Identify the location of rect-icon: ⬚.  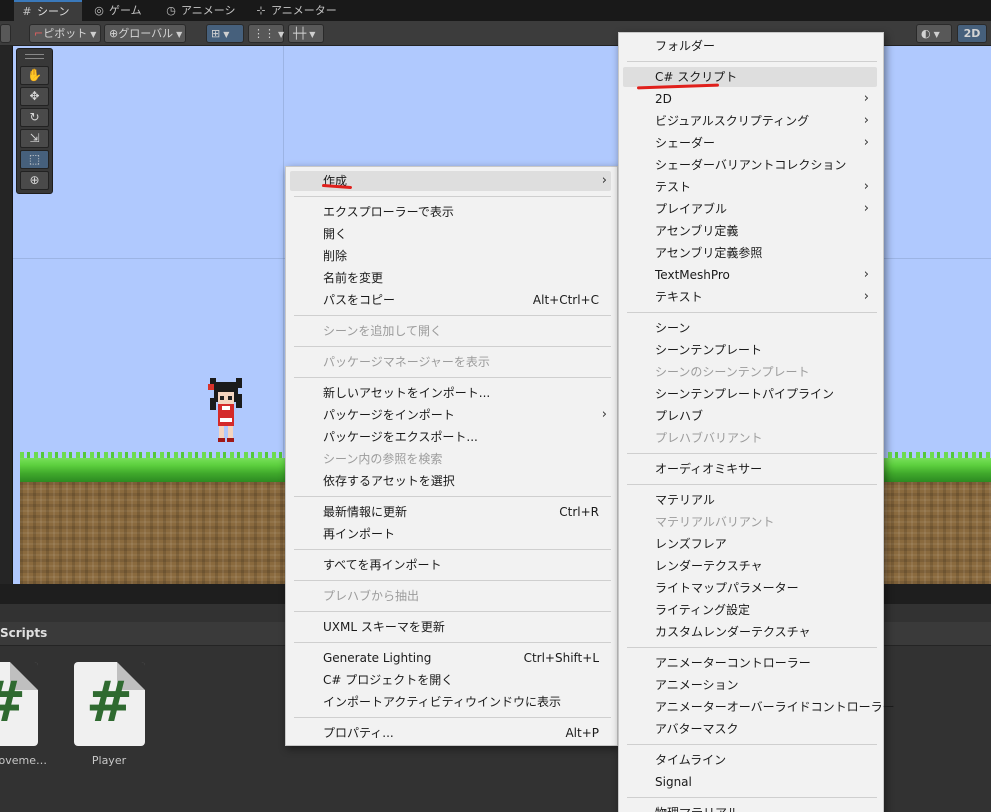
(34, 159).